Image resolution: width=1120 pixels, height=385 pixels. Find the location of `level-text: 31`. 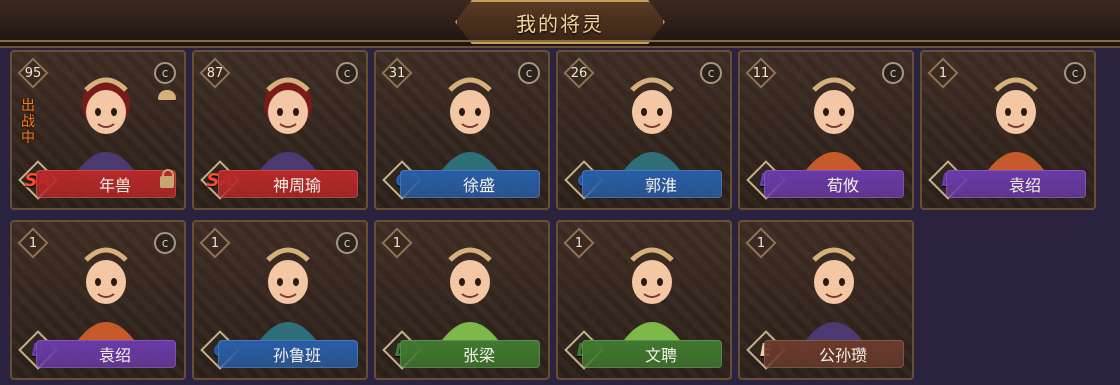

level-text: 31 is located at coordinates (397, 73).